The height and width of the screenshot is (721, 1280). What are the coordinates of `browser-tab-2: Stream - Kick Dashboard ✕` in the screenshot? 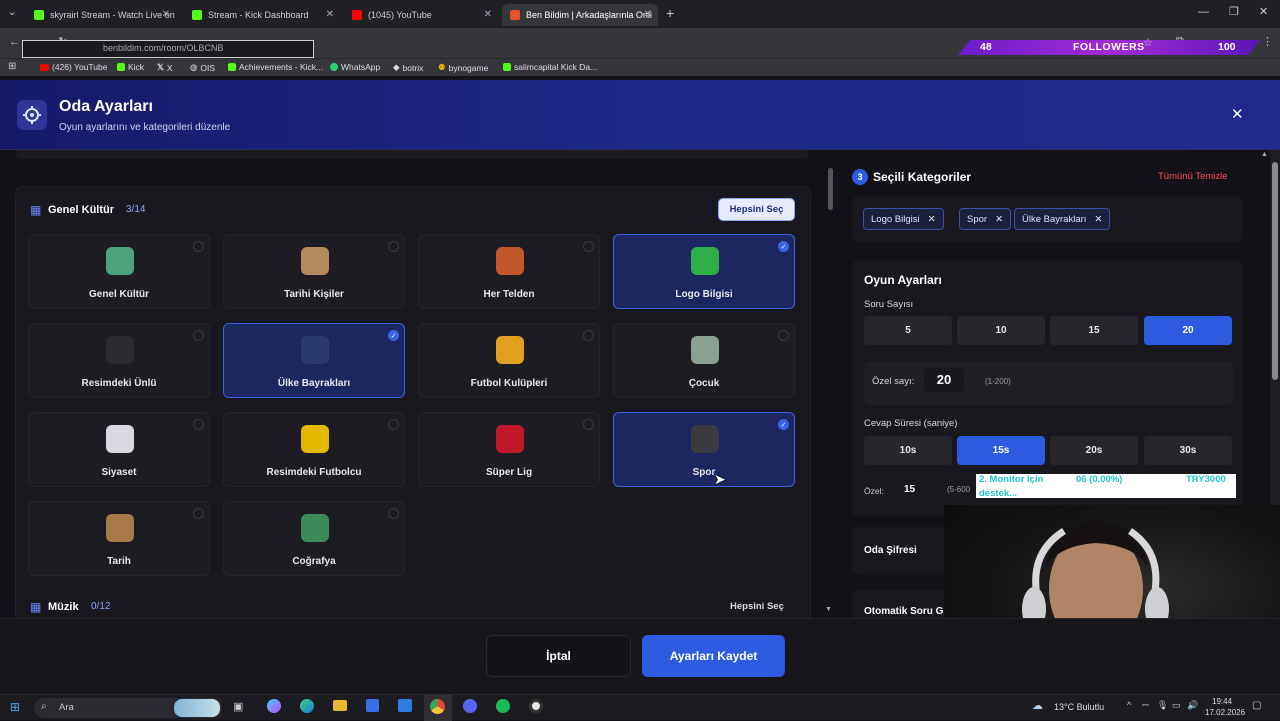 It's located at (262, 15).